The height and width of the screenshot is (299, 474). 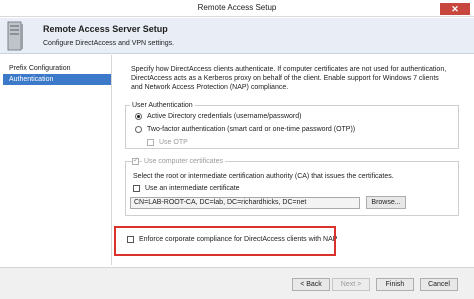 What do you see at coordinates (183, 161) in the screenshot?
I see `use-computer-certificates-label: Use computer certificates` at bounding box center [183, 161].